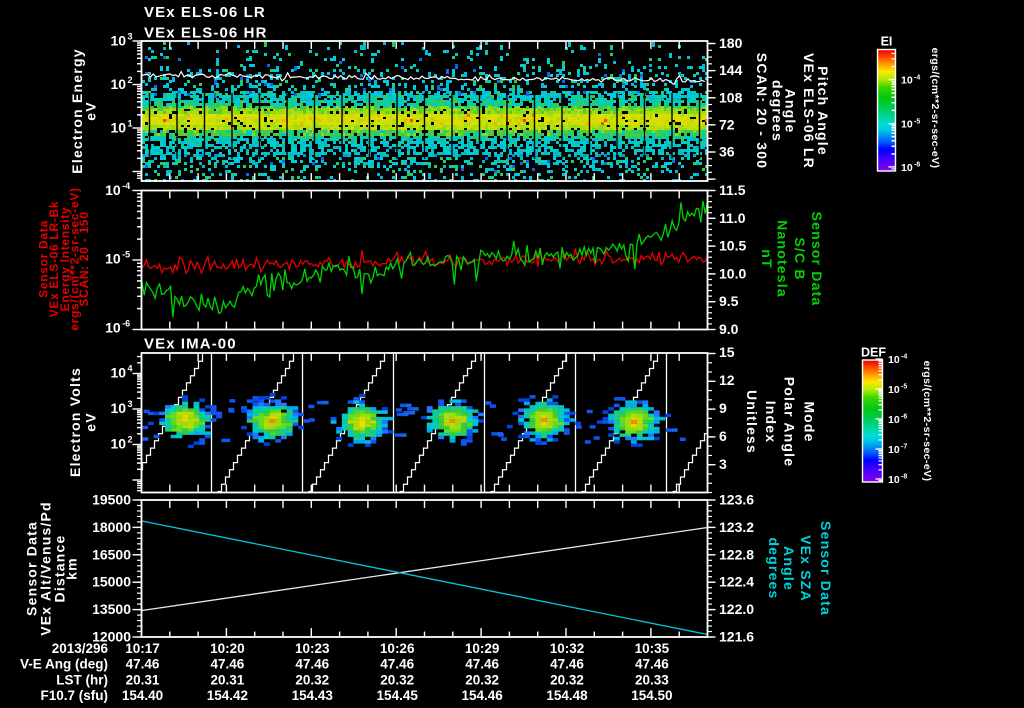  Describe the element at coordinates (190, 344) in the screenshot. I see `svg-text: VEx IMA-00` at that location.